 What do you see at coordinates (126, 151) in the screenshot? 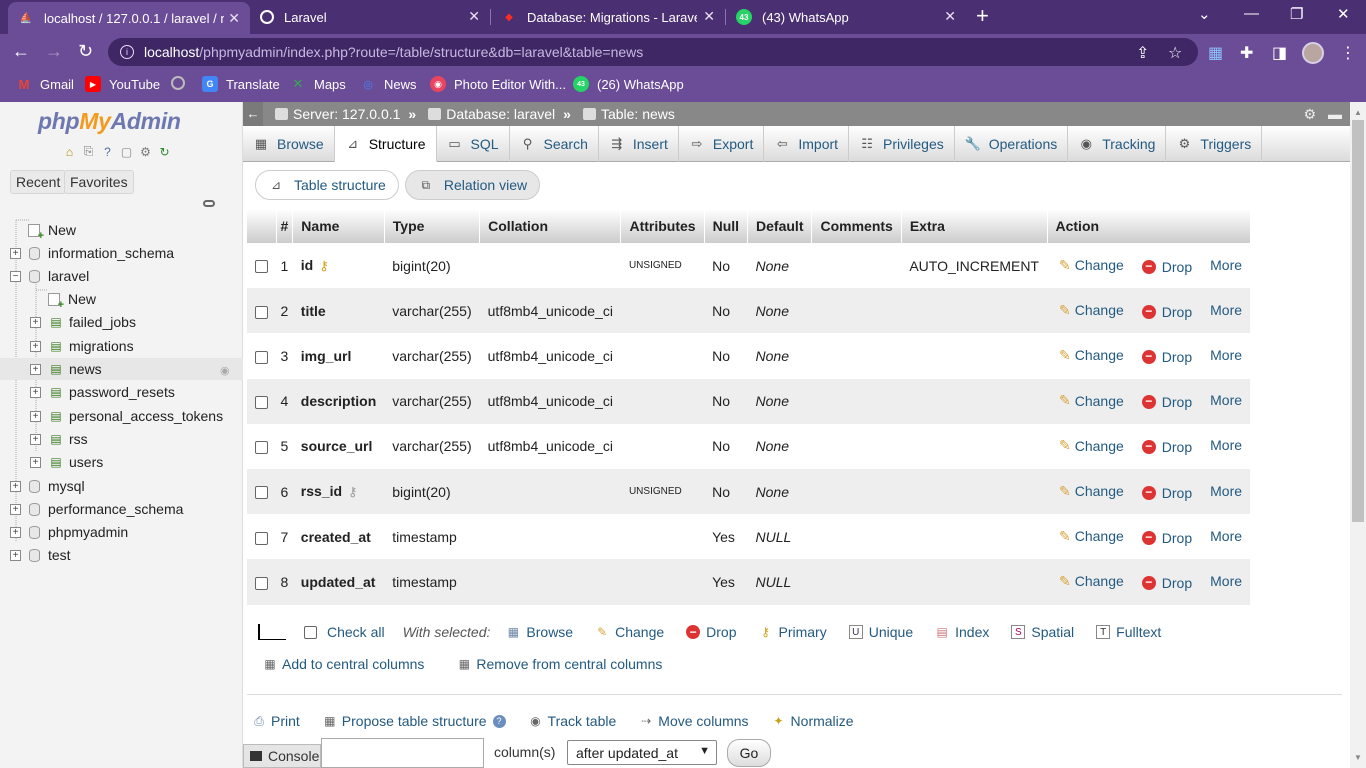
I see `docs-icon: ▢` at bounding box center [126, 151].